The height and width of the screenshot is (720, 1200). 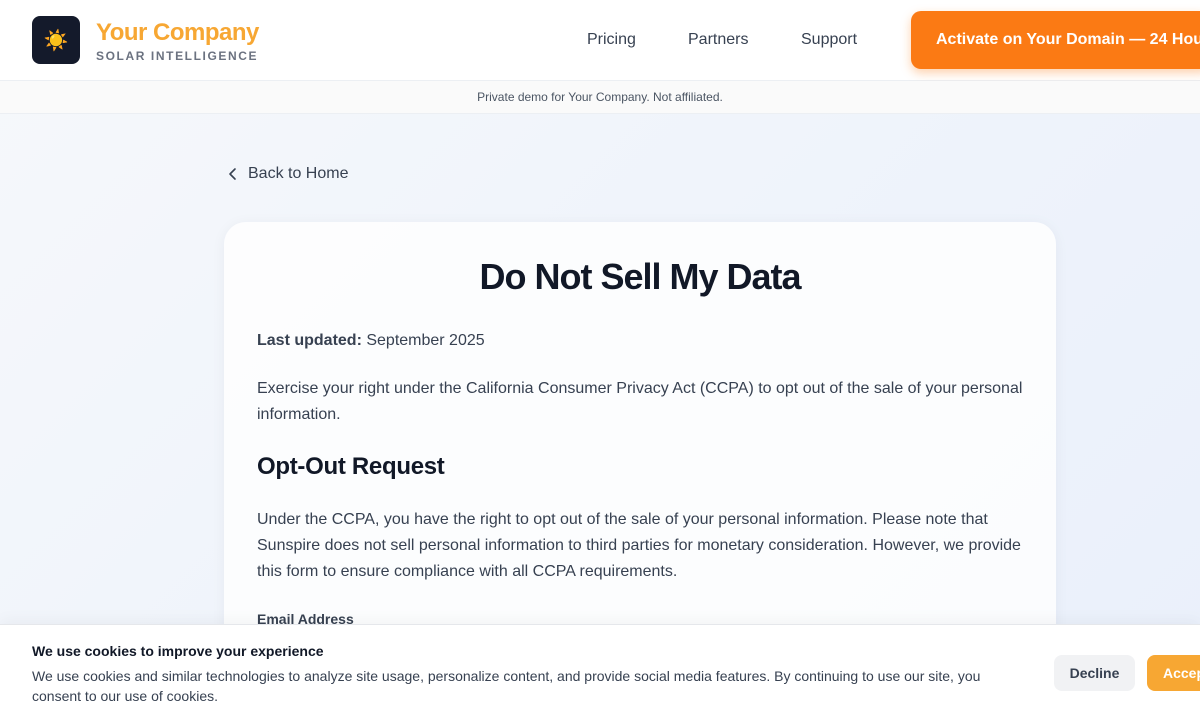 What do you see at coordinates (718, 40) in the screenshot?
I see `nav-partners: Partners` at bounding box center [718, 40].